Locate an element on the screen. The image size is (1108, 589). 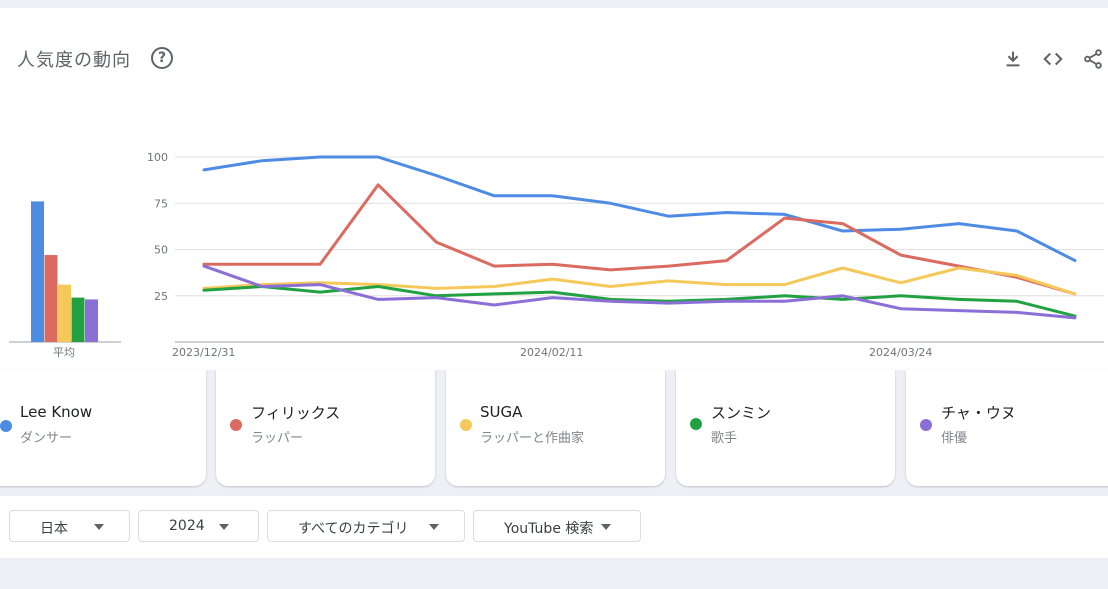
legend-name: チャ・ウヌ is located at coordinates (978, 413).